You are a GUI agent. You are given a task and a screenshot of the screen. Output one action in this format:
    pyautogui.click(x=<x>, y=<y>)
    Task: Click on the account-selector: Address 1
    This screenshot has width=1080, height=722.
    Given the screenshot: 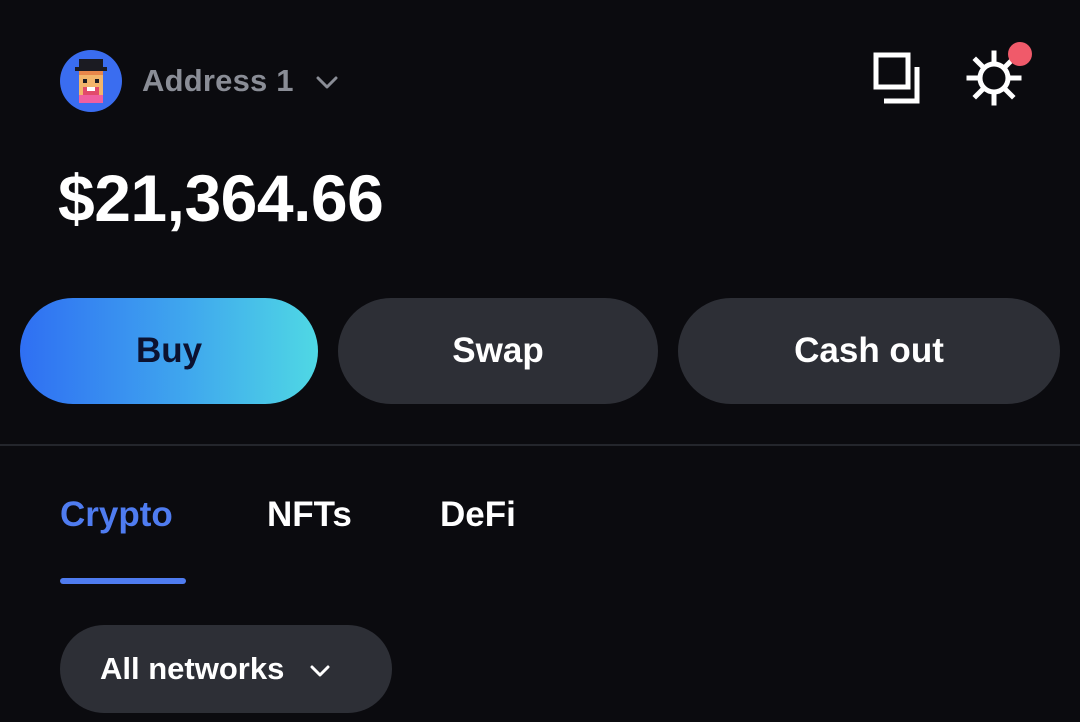 What is the action you would take?
    pyautogui.click(x=199, y=81)
    